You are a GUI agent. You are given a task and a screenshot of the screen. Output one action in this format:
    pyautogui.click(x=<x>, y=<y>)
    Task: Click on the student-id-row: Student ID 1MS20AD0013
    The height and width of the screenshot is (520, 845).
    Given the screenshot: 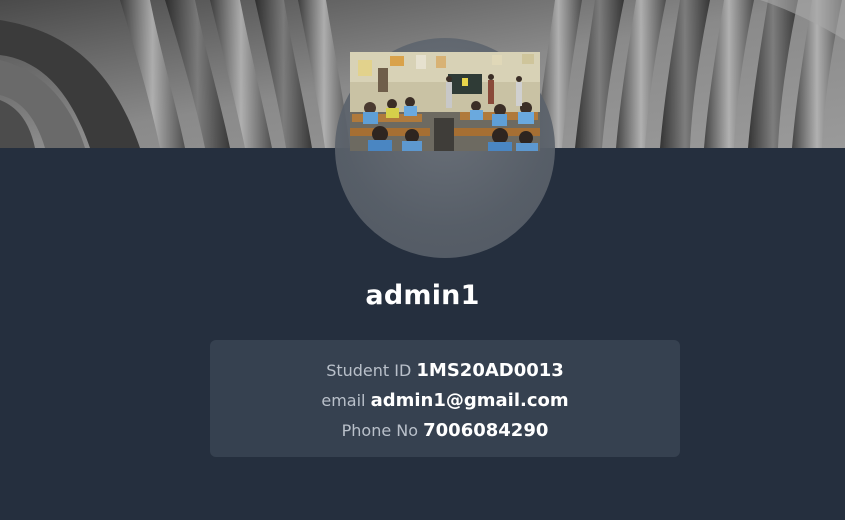 What is the action you would take?
    pyautogui.click(x=445, y=371)
    